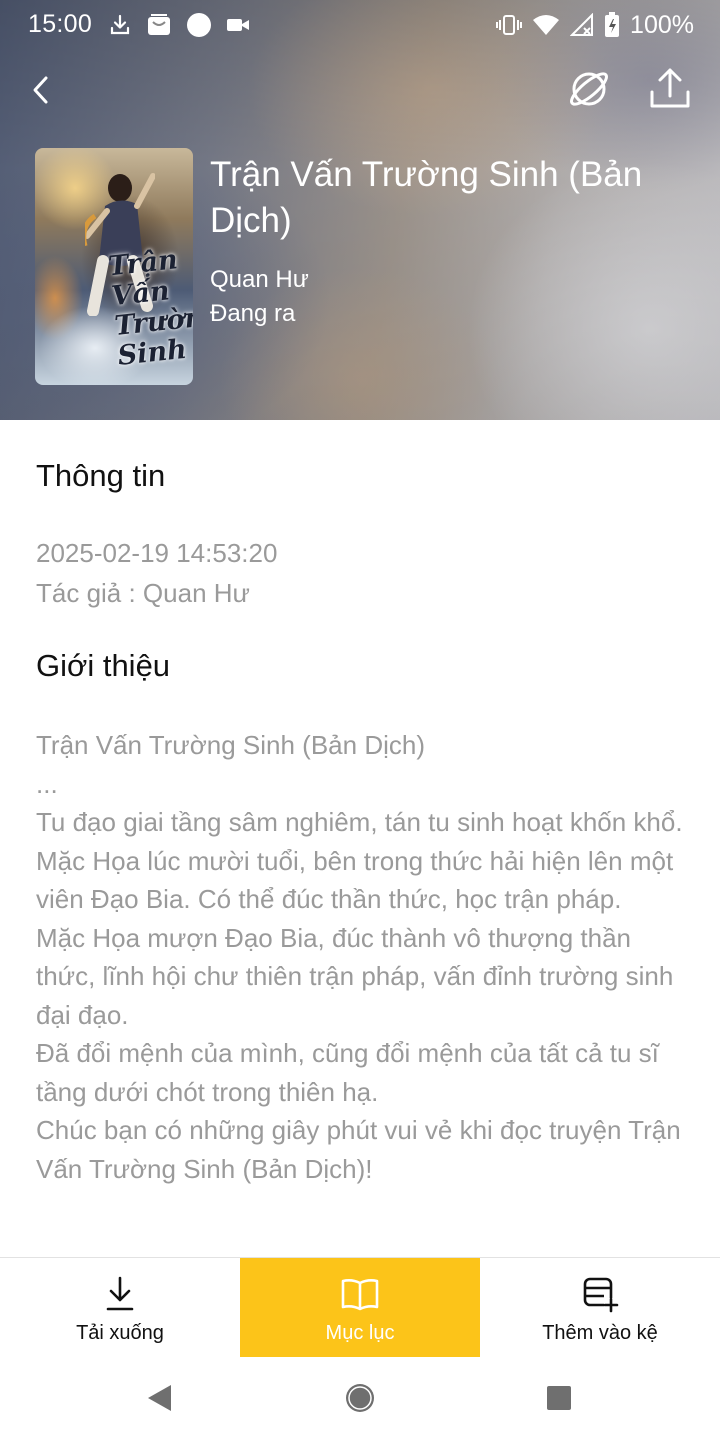 The width and height of the screenshot is (720, 1440). What do you see at coordinates (360, 1295) in the screenshot?
I see `open-book-icon` at bounding box center [360, 1295].